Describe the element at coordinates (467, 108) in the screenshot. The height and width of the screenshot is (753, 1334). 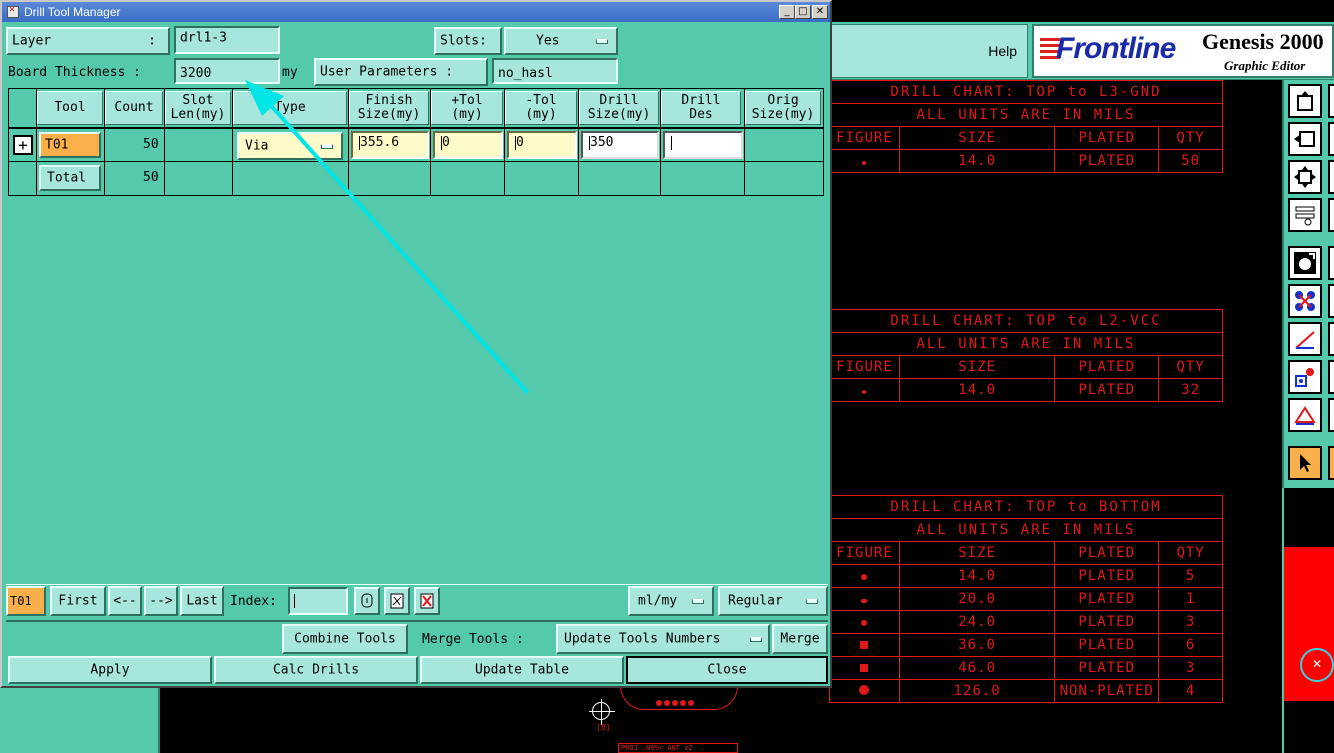
I see `col-header-plus-tol: +Tol (my)` at that location.